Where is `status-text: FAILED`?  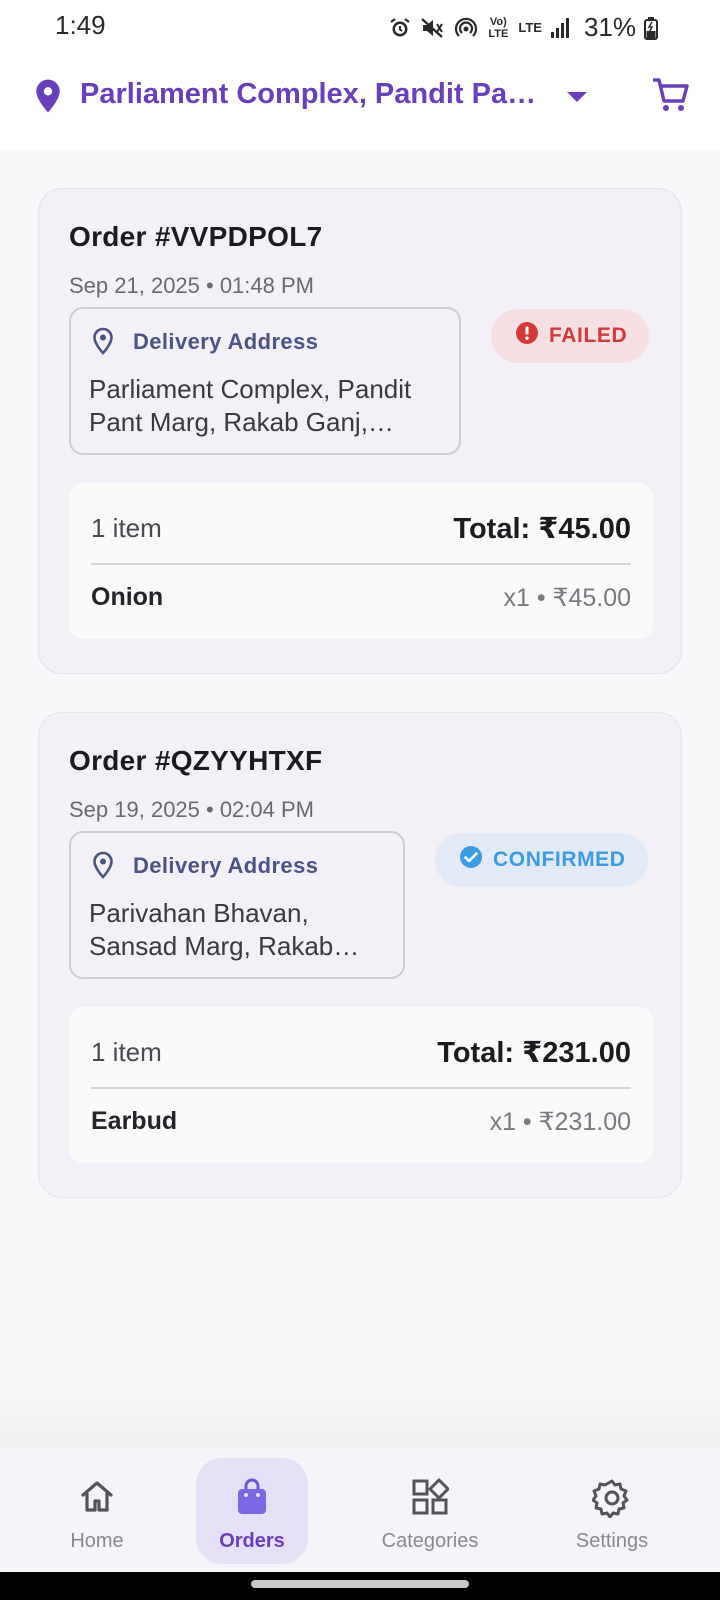
status-text: FAILED is located at coordinates (588, 335).